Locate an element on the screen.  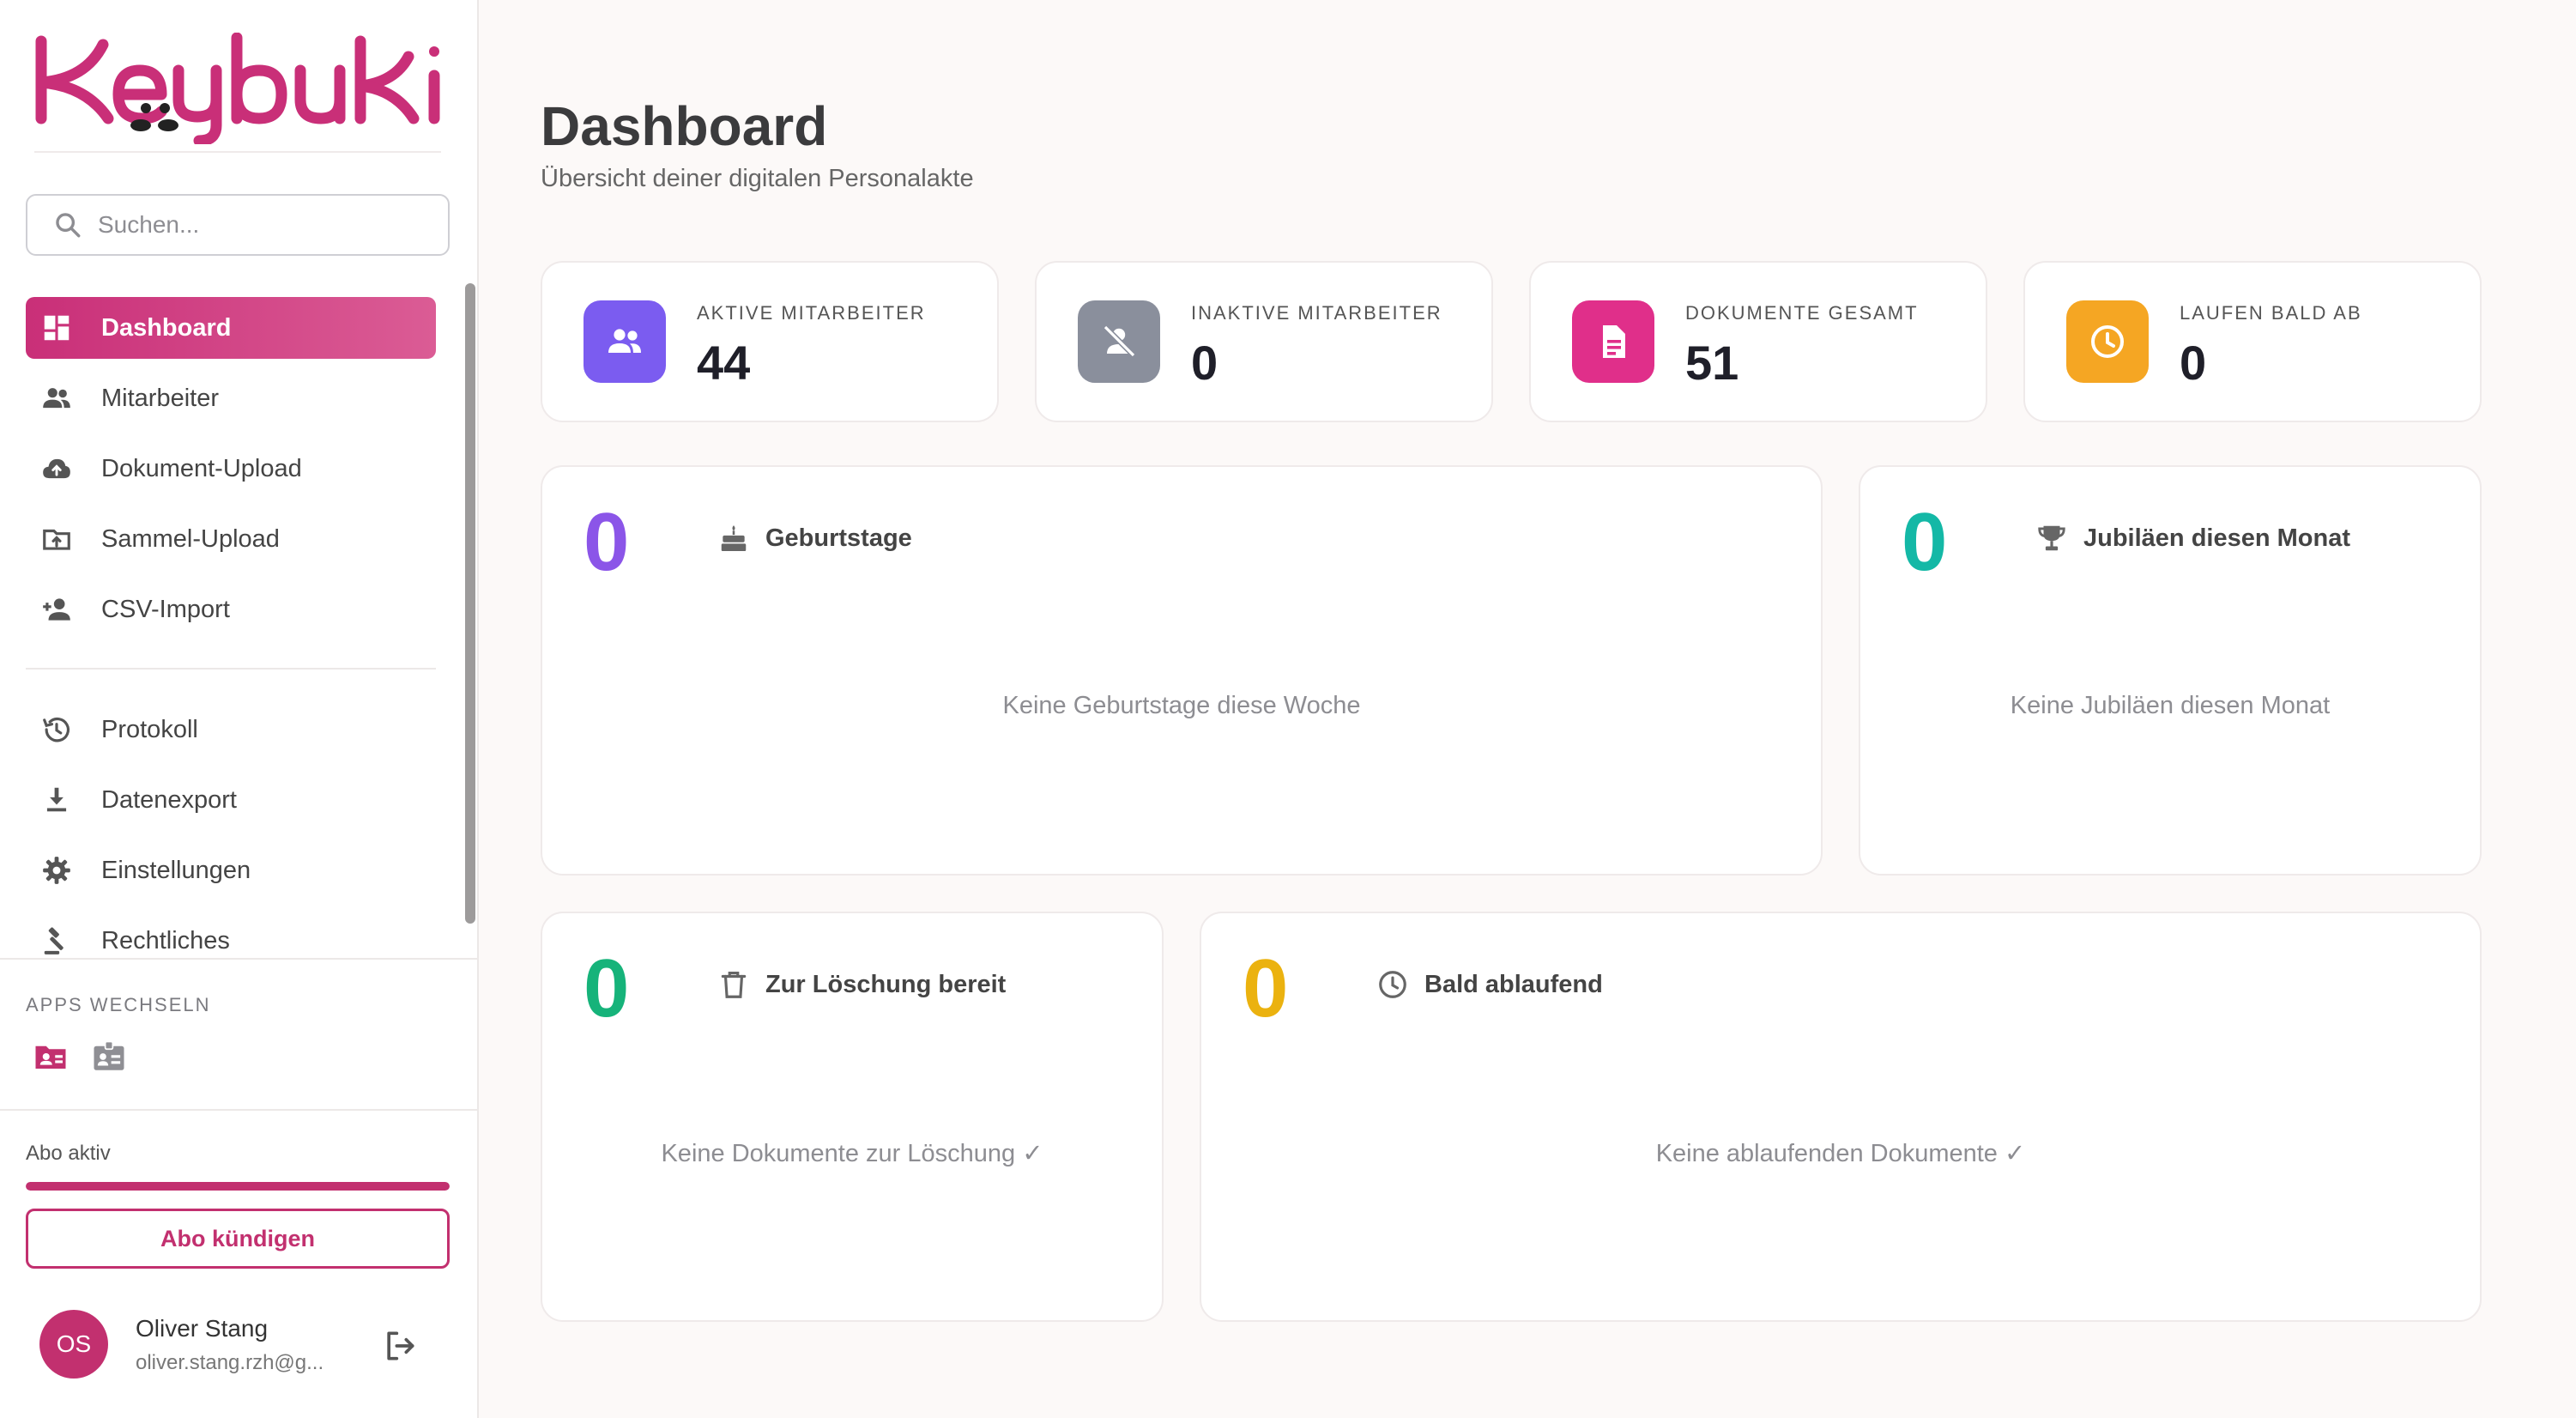
logo-divider is located at coordinates (237, 152).